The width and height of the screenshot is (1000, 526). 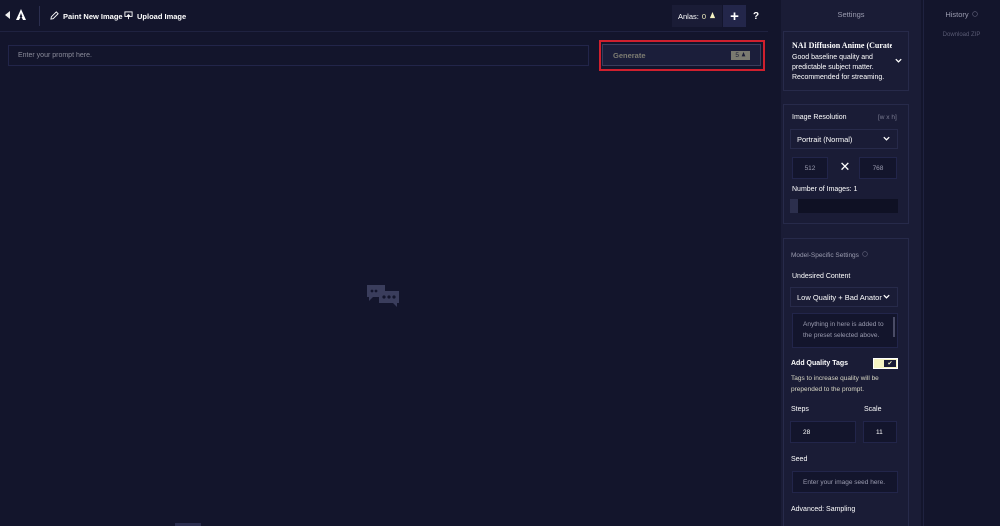 I want to click on swap-dimensions-icon: ✕, so click(x=845, y=166).